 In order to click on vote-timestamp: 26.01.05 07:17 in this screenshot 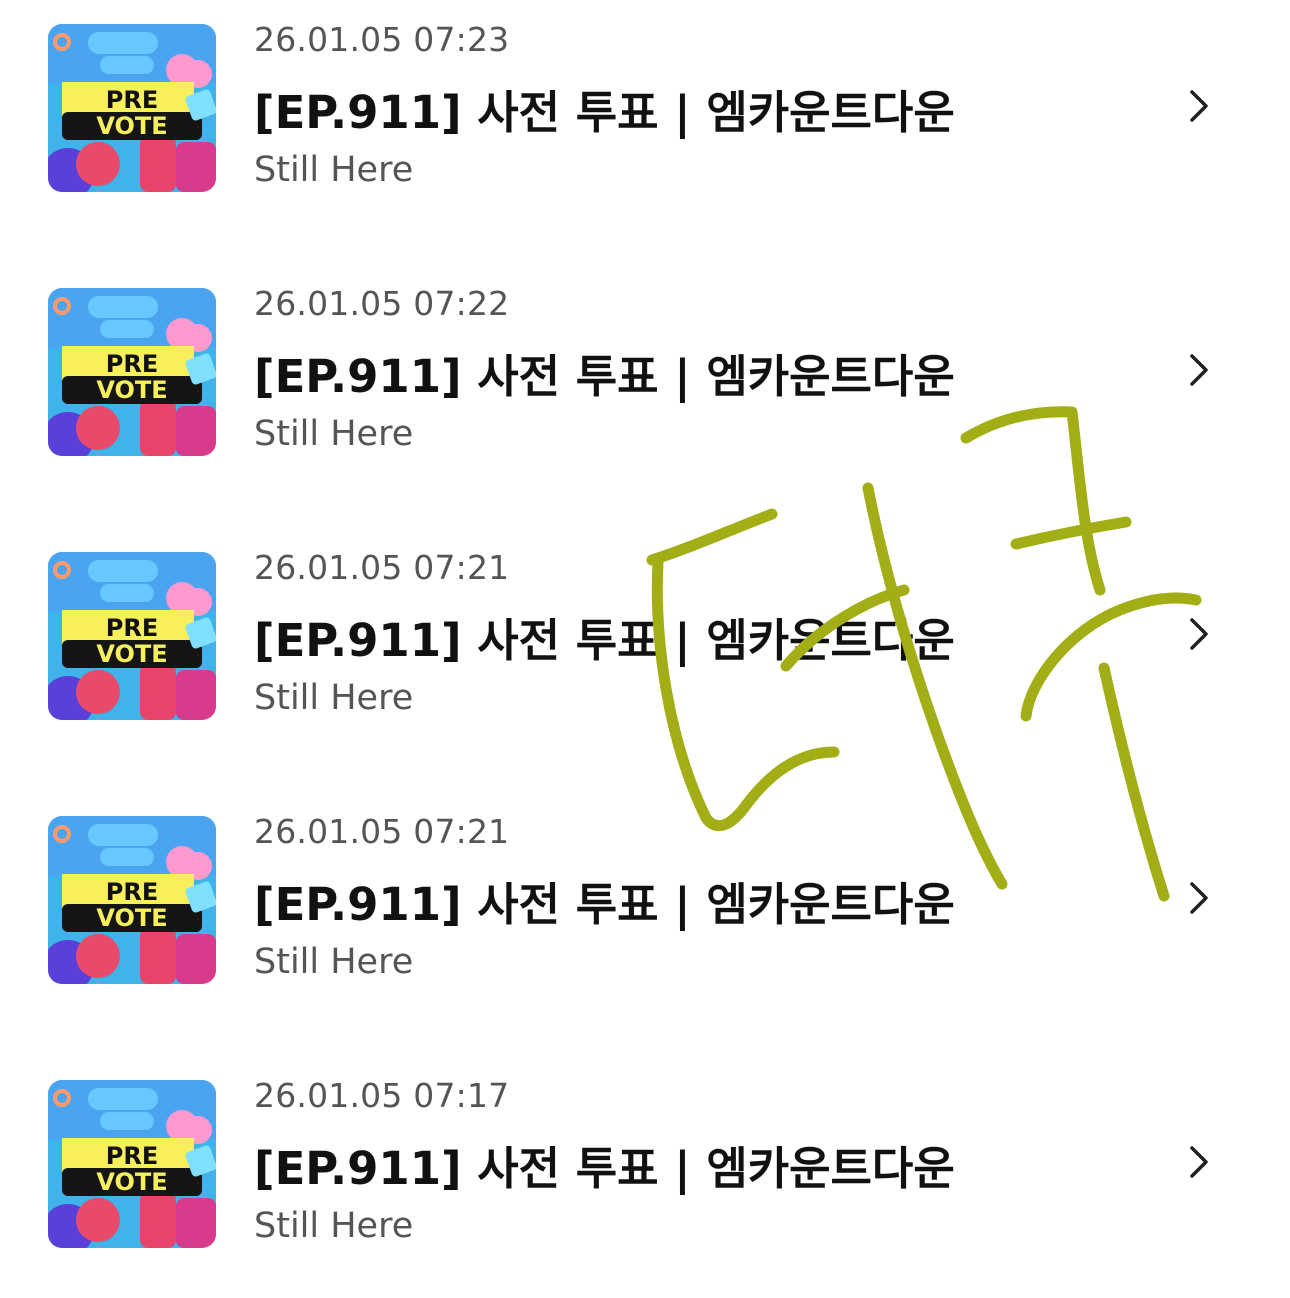, I will do `click(382, 1095)`.